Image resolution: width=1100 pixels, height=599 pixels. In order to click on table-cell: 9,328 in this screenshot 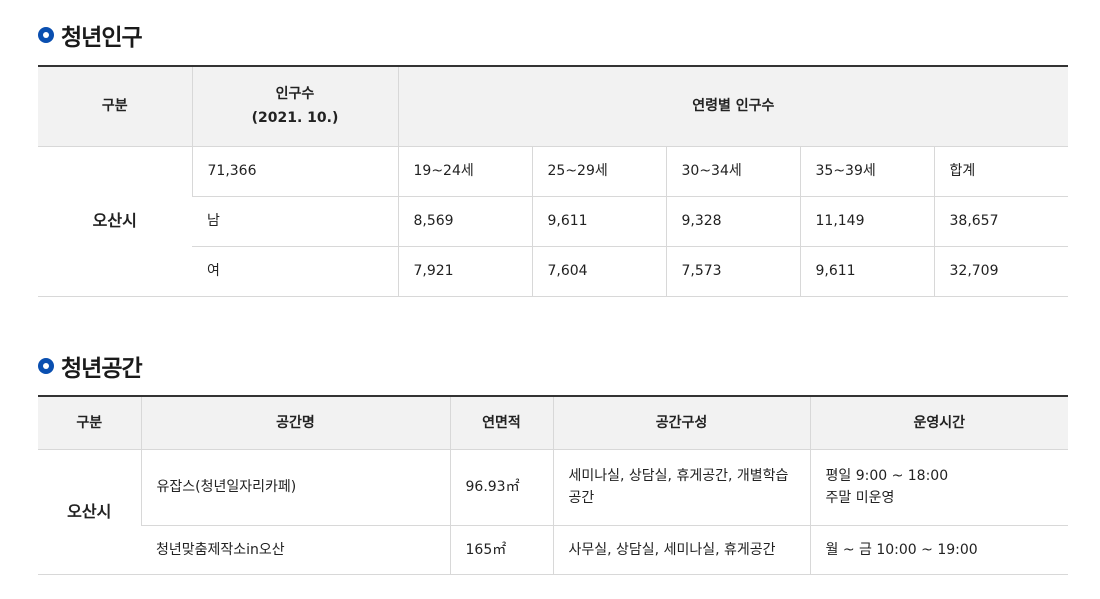, I will do `click(732, 221)`.